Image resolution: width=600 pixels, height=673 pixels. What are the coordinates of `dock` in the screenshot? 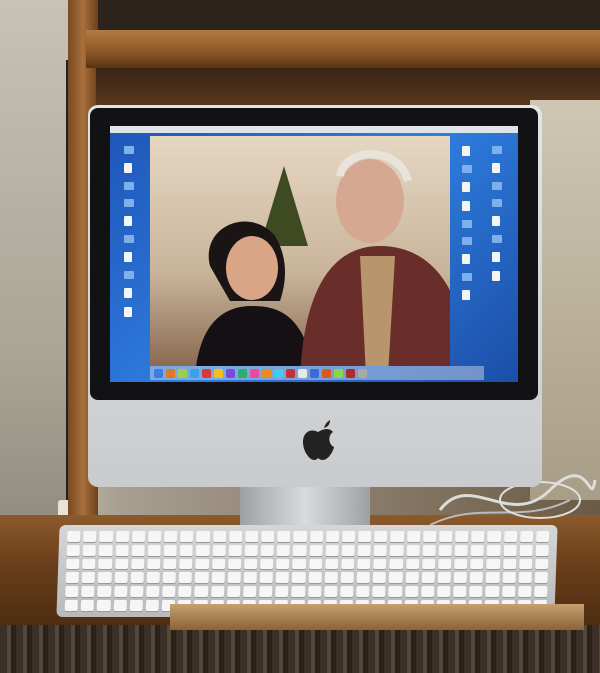 It's located at (317, 373).